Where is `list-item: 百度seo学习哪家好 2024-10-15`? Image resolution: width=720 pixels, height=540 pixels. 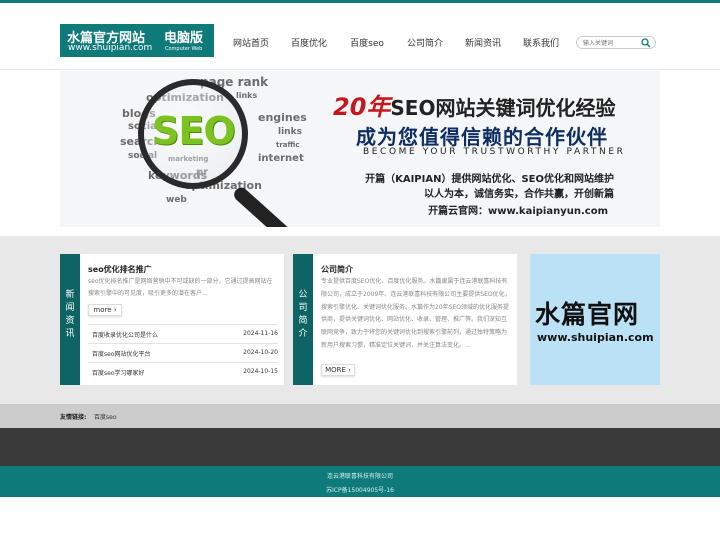
list-item: 百度seo学习哪家好 2024-10-15 is located at coordinates (183, 371).